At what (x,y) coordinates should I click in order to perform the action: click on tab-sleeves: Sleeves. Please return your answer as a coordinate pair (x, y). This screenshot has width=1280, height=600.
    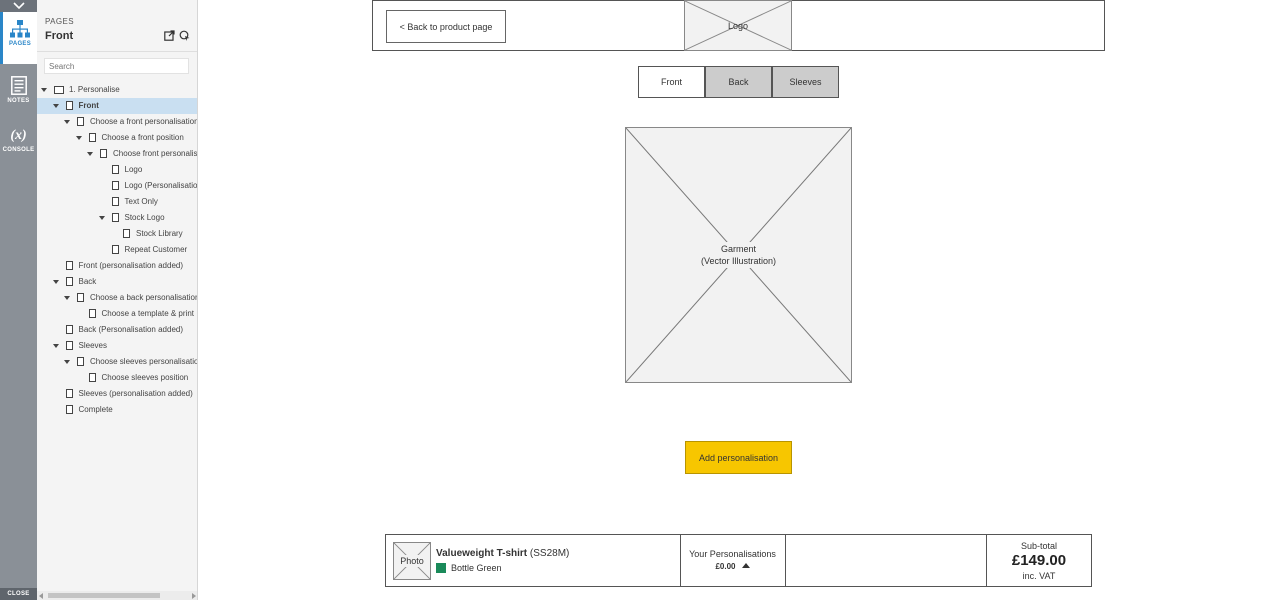
    Looking at the image, I should click on (805, 82).